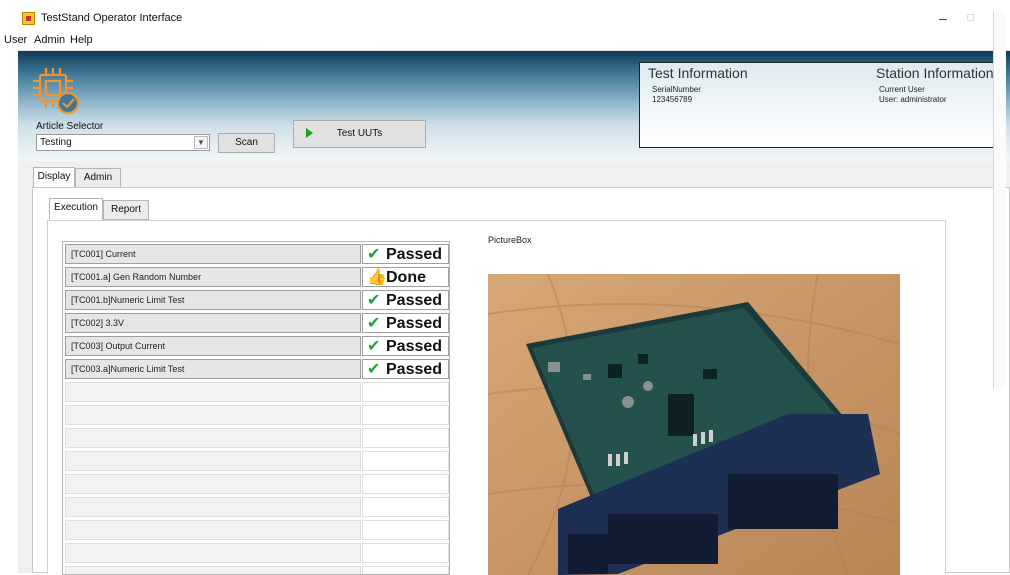  I want to click on current-user-label: Current User, so click(902, 89).